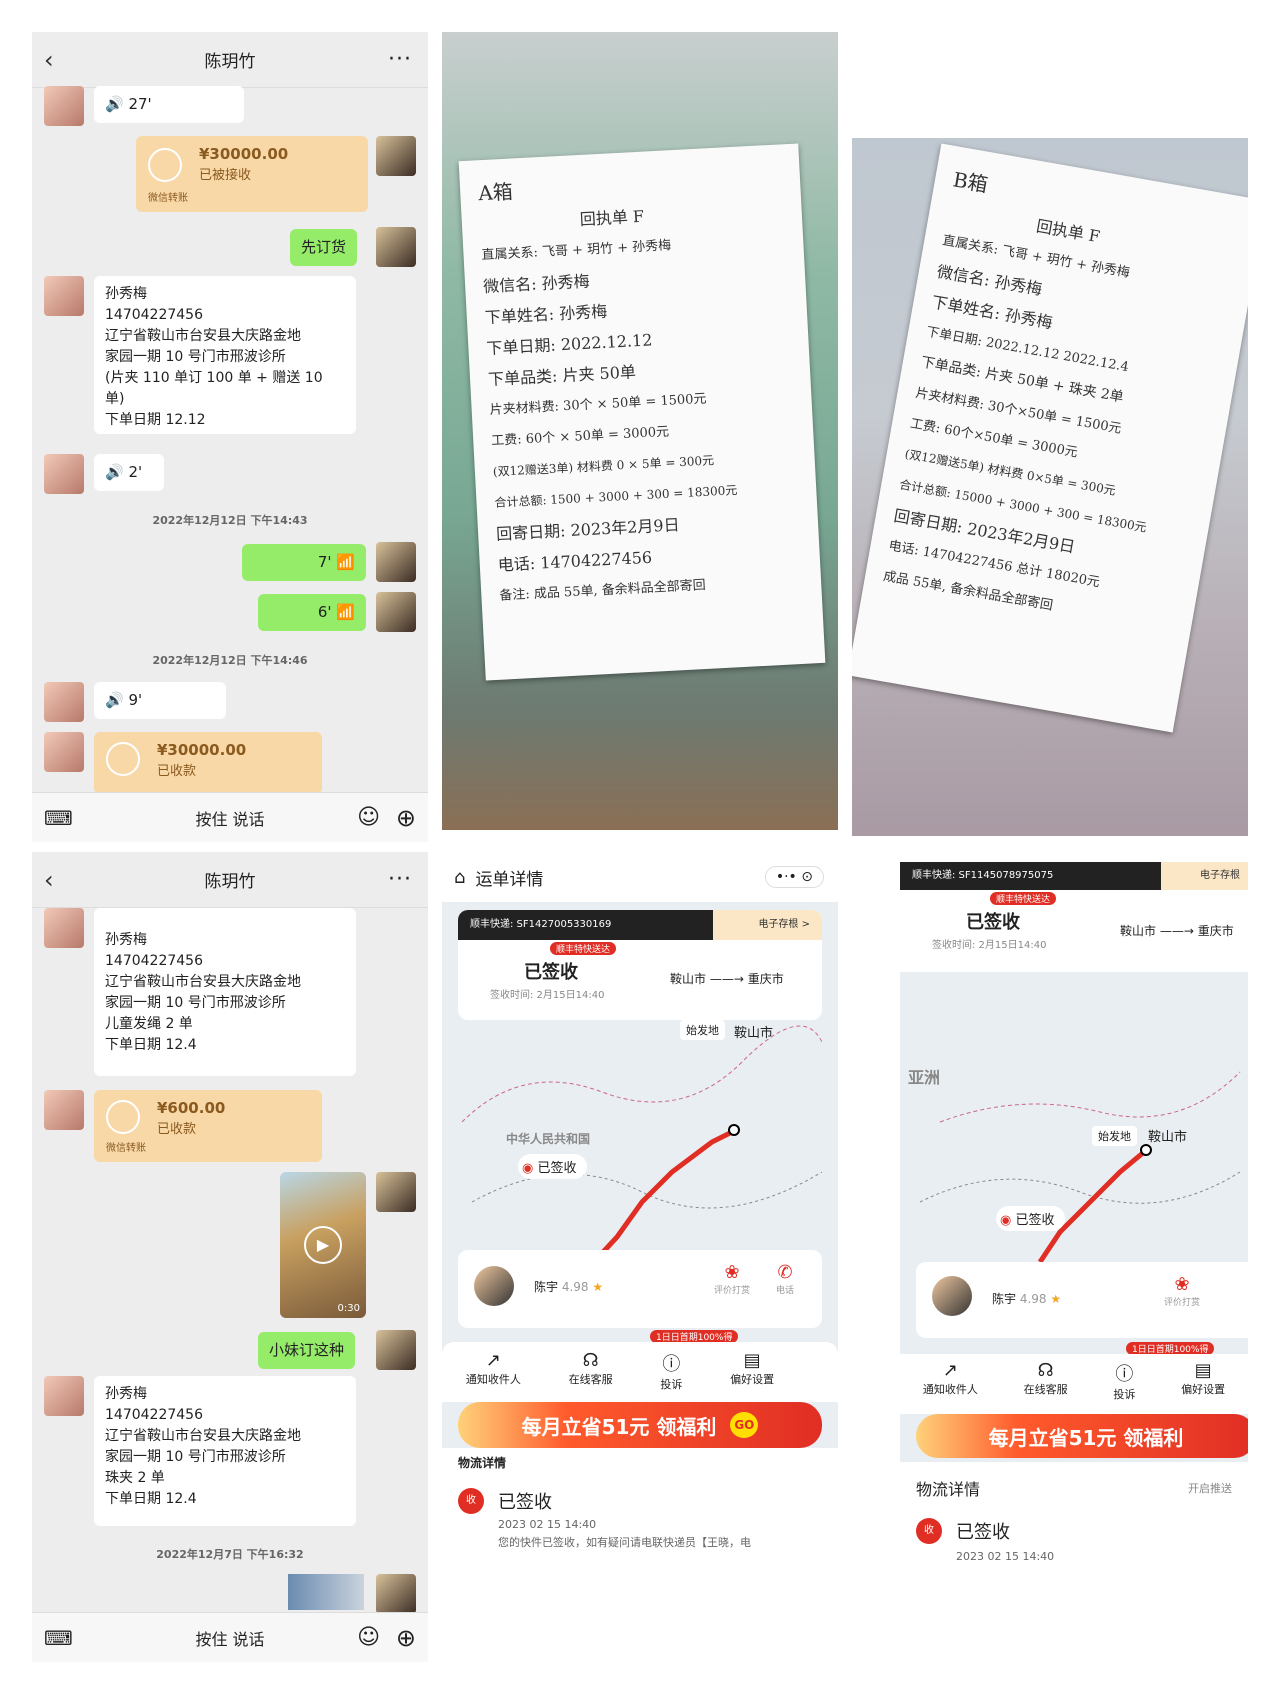 The image size is (1280, 1688). Describe the element at coordinates (230, 660) in the screenshot. I see `timestamp: 2022年12月12日 下午14:46` at that location.